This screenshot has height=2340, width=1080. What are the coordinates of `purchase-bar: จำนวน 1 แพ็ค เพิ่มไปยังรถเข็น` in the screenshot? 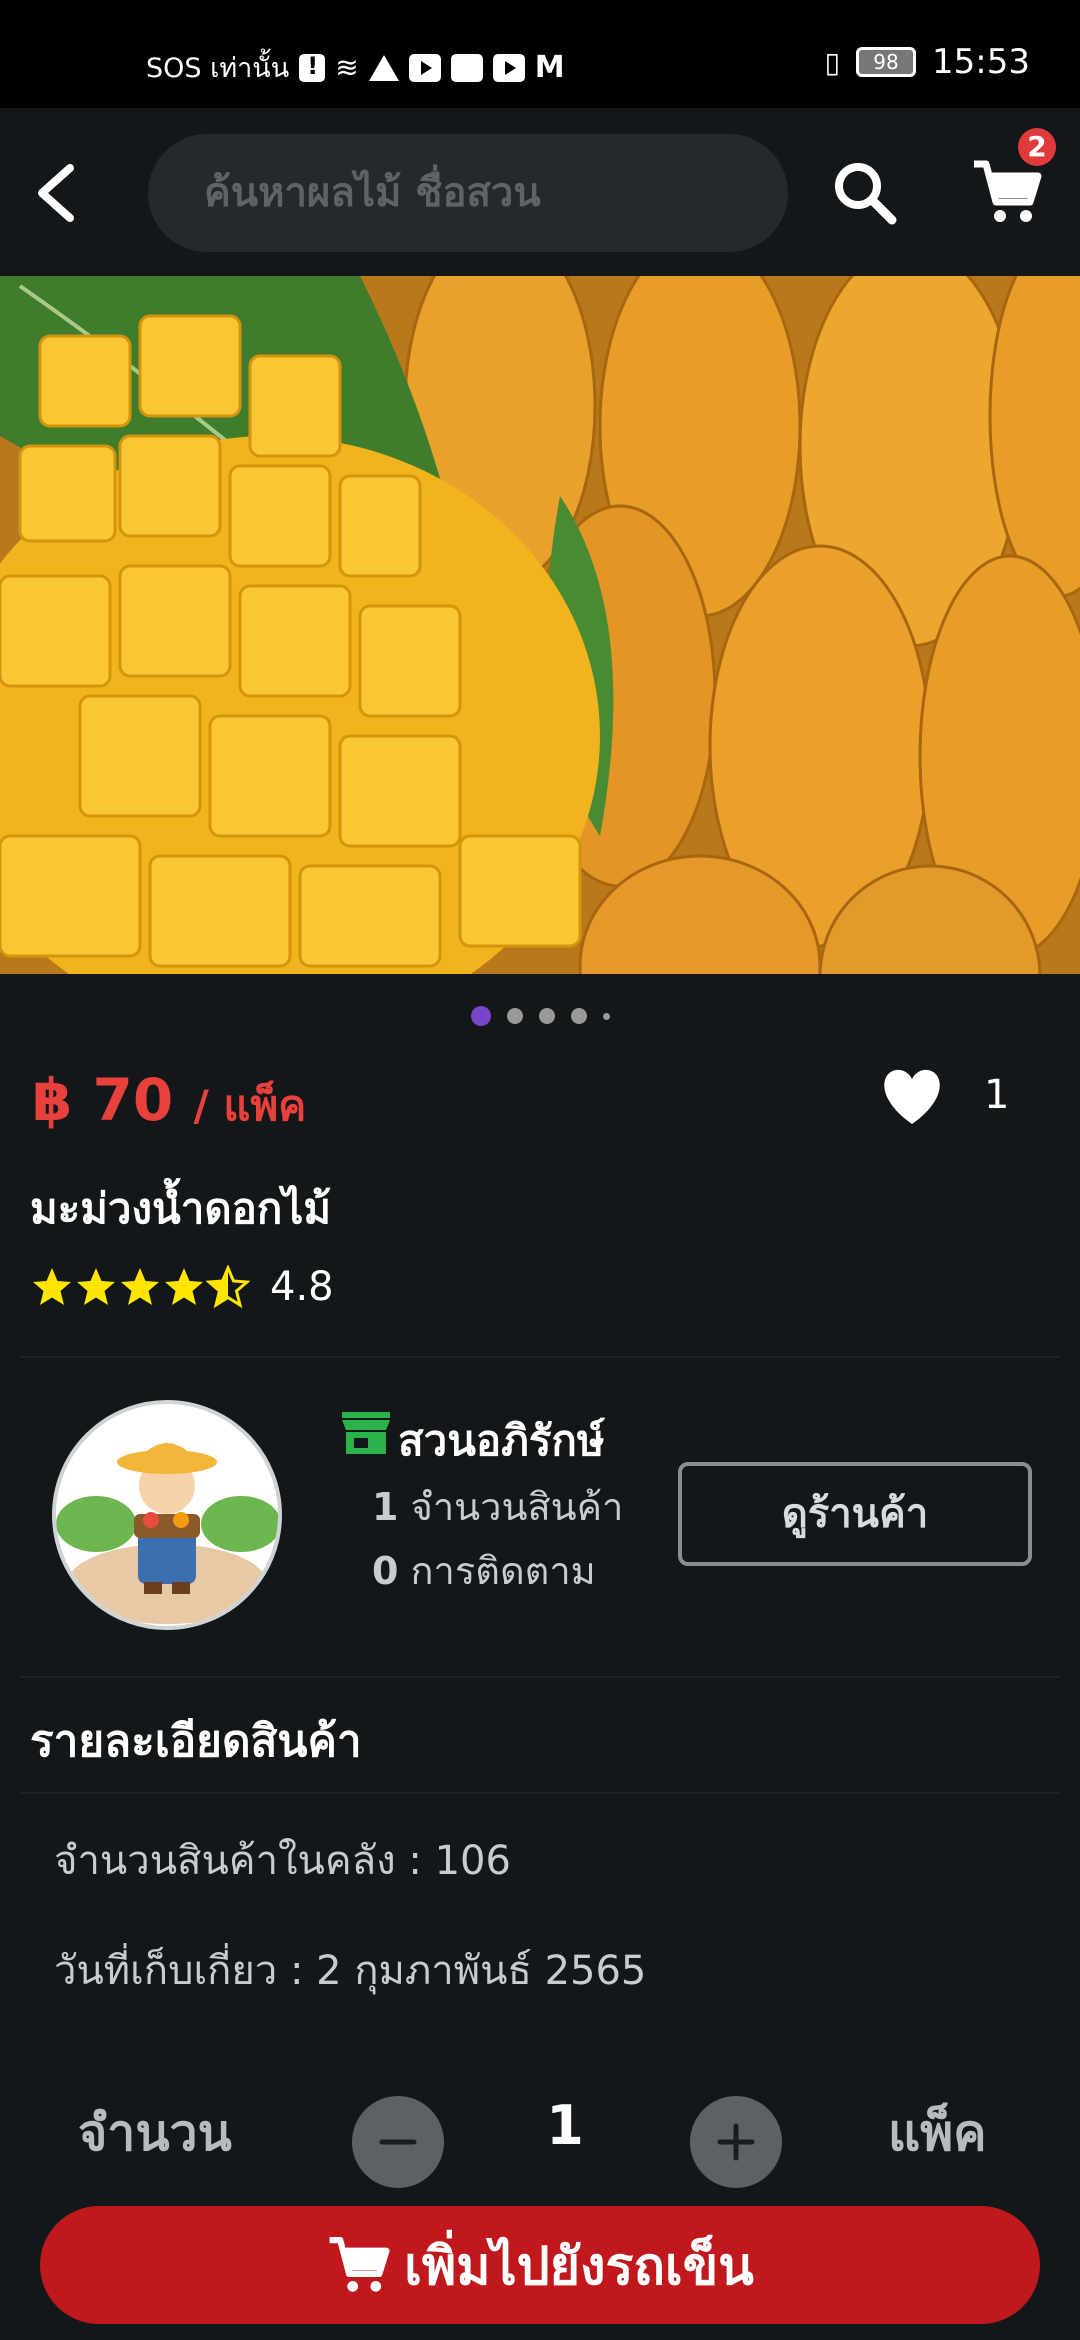 It's located at (540, 2202).